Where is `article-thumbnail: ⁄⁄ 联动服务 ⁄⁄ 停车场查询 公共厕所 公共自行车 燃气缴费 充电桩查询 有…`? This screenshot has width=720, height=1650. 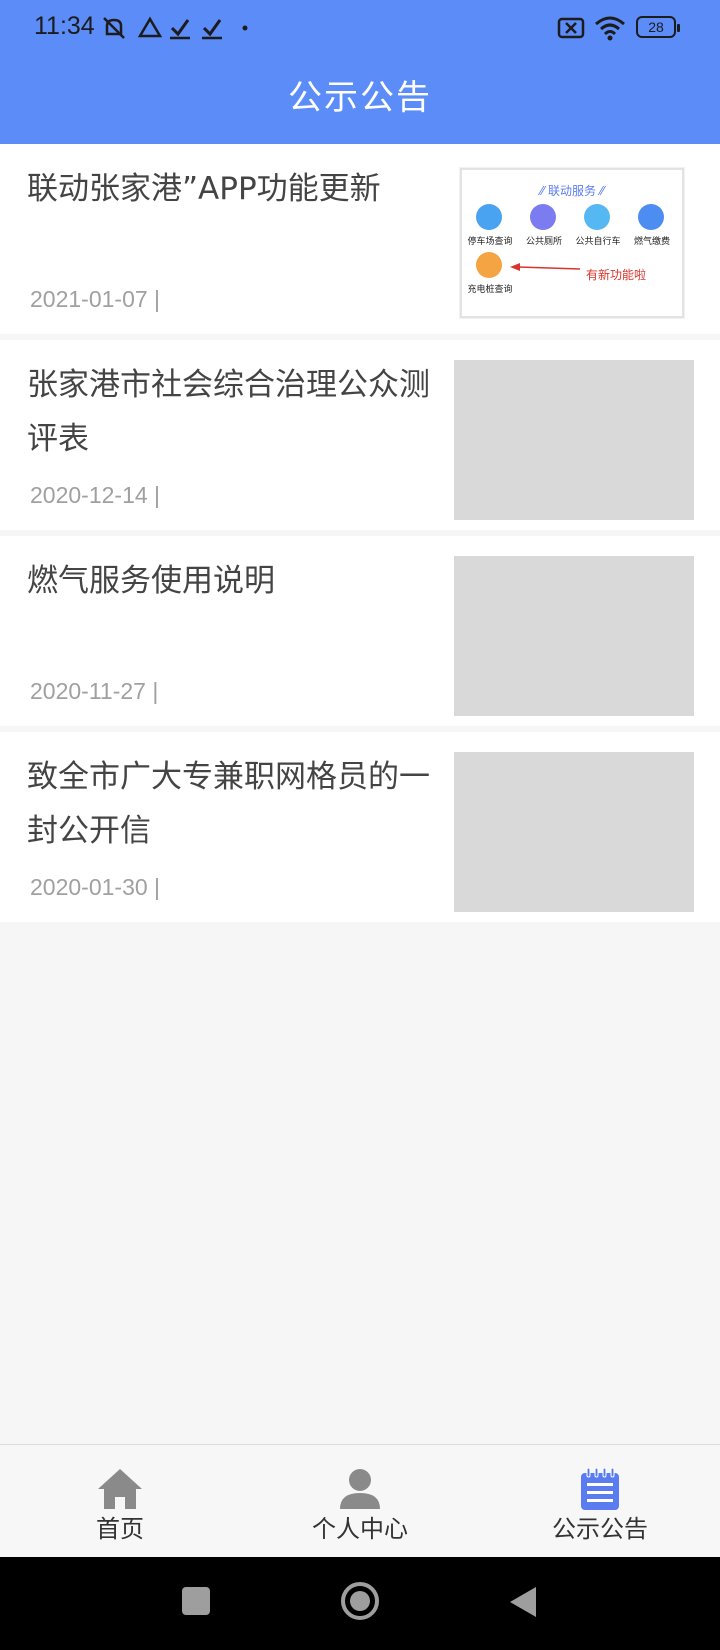 article-thumbnail: ⁄⁄ 联动服务 ⁄⁄ 停车场查询 公共厕所 公共自行车 燃气缴费 充电桩查询 有… is located at coordinates (572, 243).